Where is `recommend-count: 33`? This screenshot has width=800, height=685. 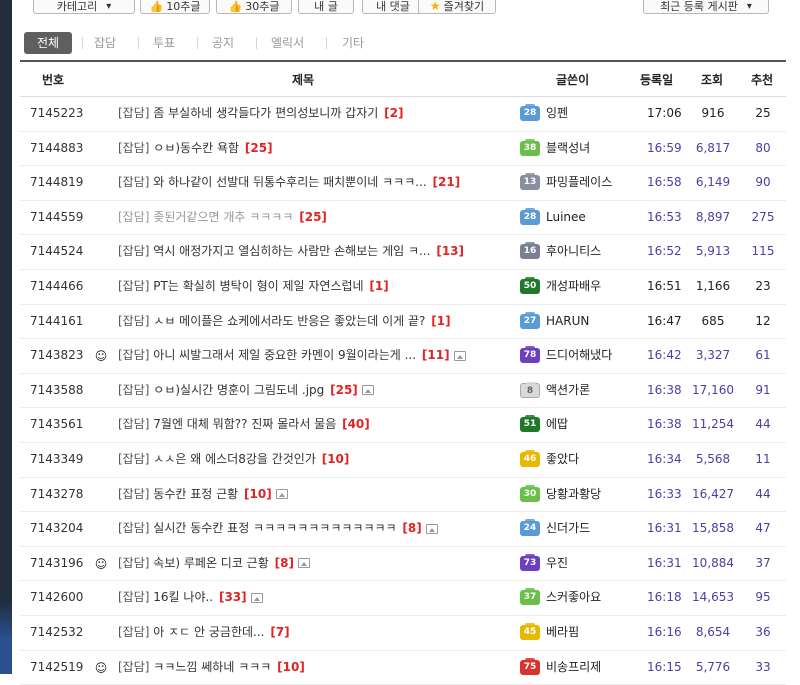 recommend-count: 33 is located at coordinates (763, 667).